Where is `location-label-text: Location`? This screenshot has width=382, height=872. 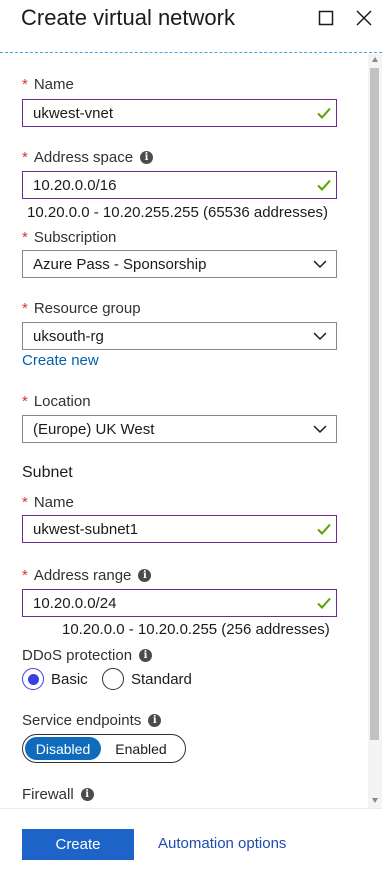
location-label-text: Location is located at coordinates (62, 401).